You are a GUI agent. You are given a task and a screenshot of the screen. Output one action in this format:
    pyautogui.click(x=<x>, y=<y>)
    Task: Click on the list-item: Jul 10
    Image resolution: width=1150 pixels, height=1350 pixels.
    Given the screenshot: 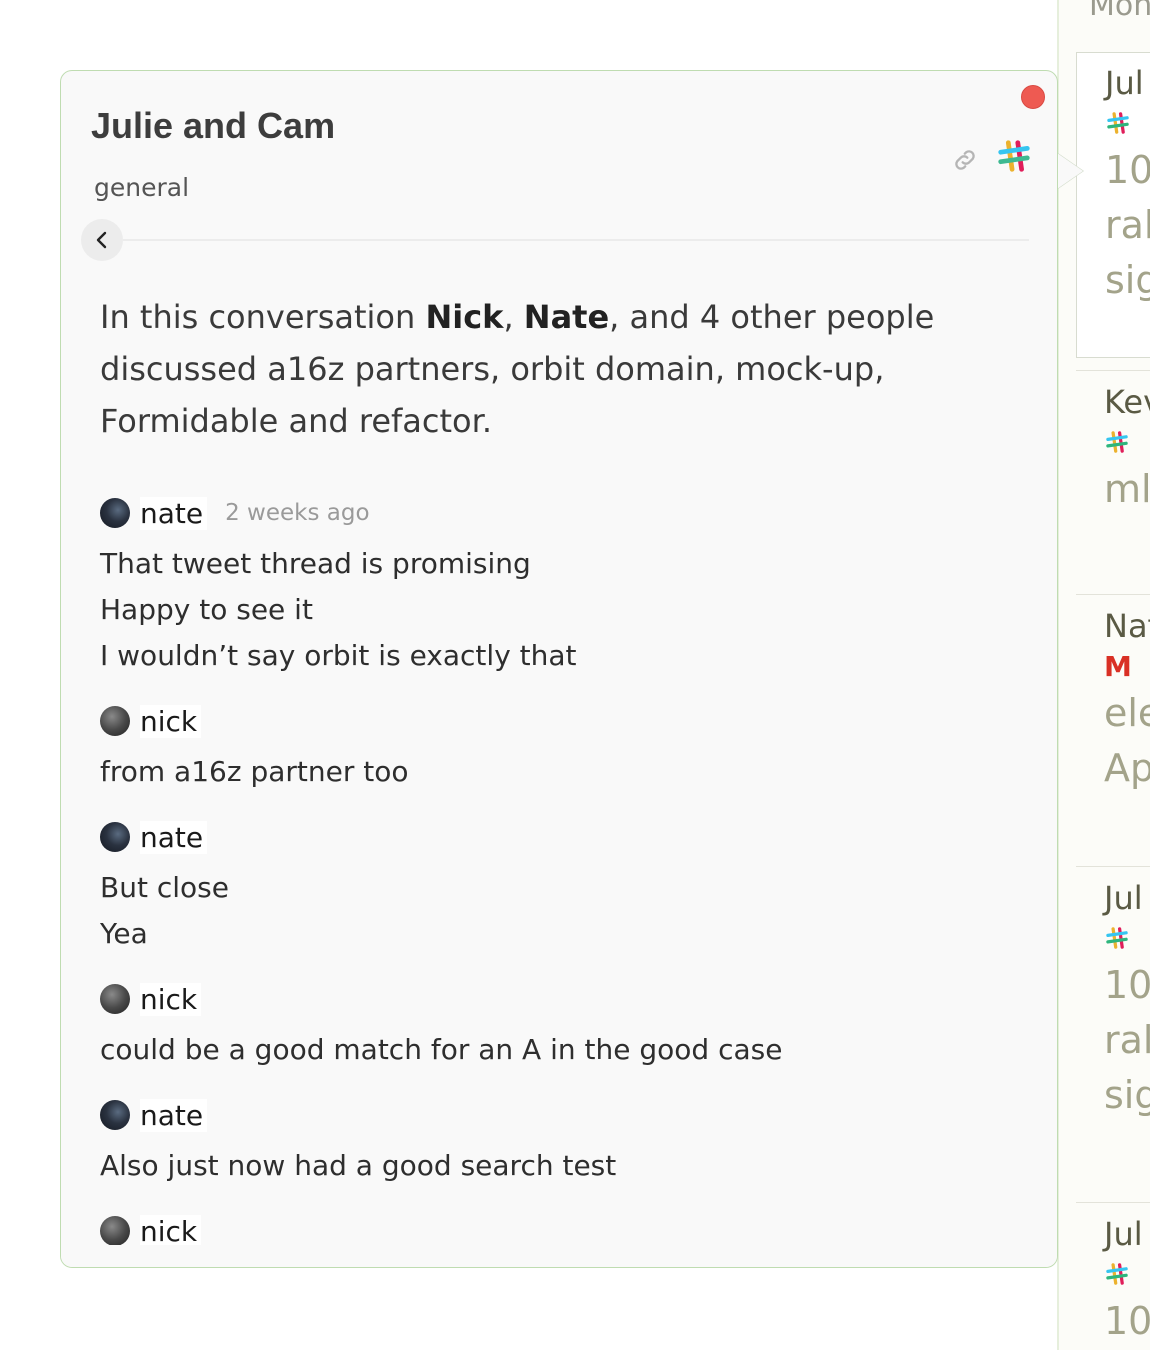 What is the action you would take?
    pyautogui.click(x=1113, y=1276)
    